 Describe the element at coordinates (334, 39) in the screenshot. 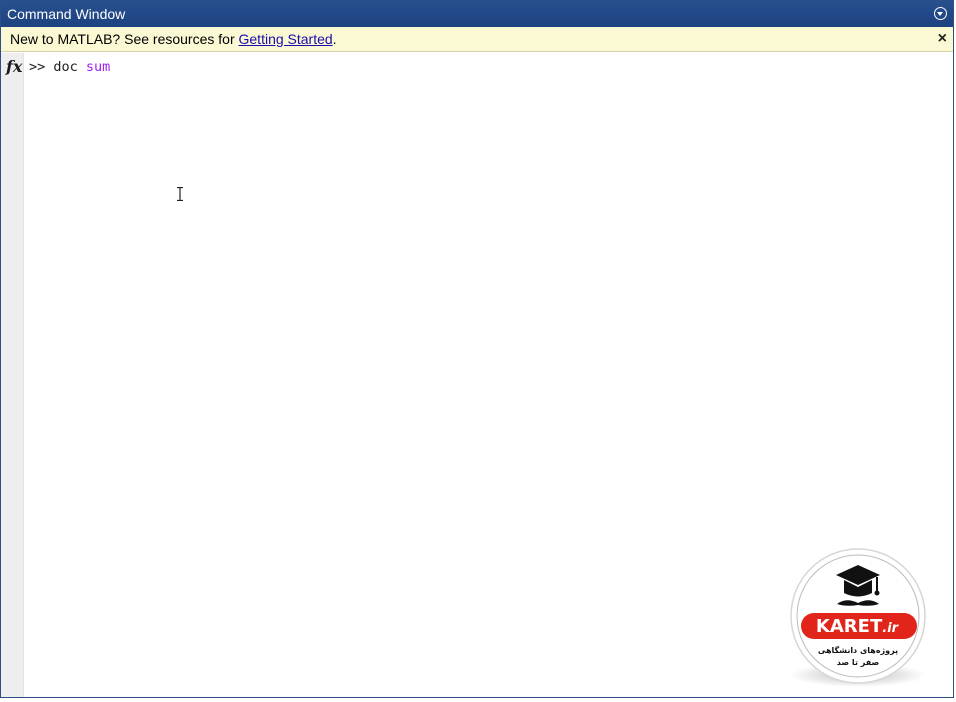

I see `banner-suffix: .` at that location.